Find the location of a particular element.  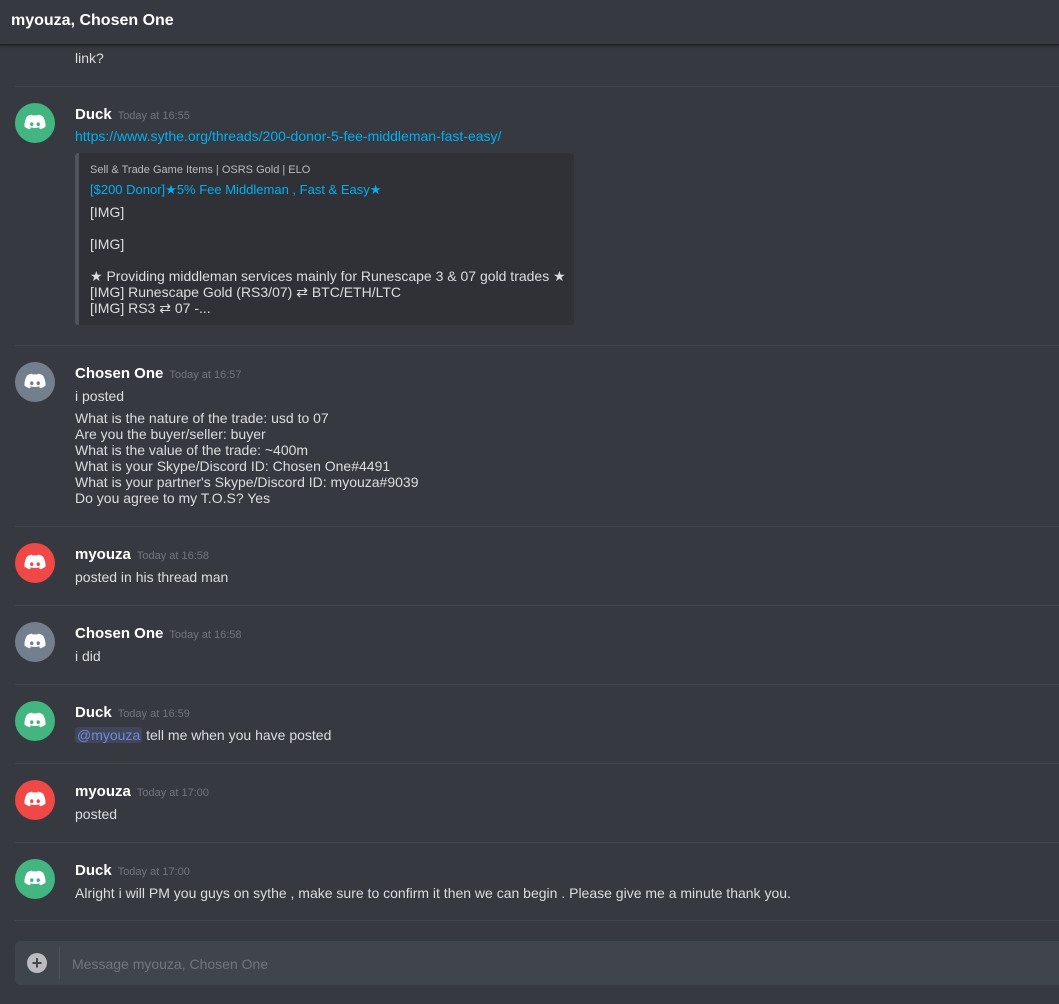

message-header: Chosen One Today at 16:58 is located at coordinates (158, 633).